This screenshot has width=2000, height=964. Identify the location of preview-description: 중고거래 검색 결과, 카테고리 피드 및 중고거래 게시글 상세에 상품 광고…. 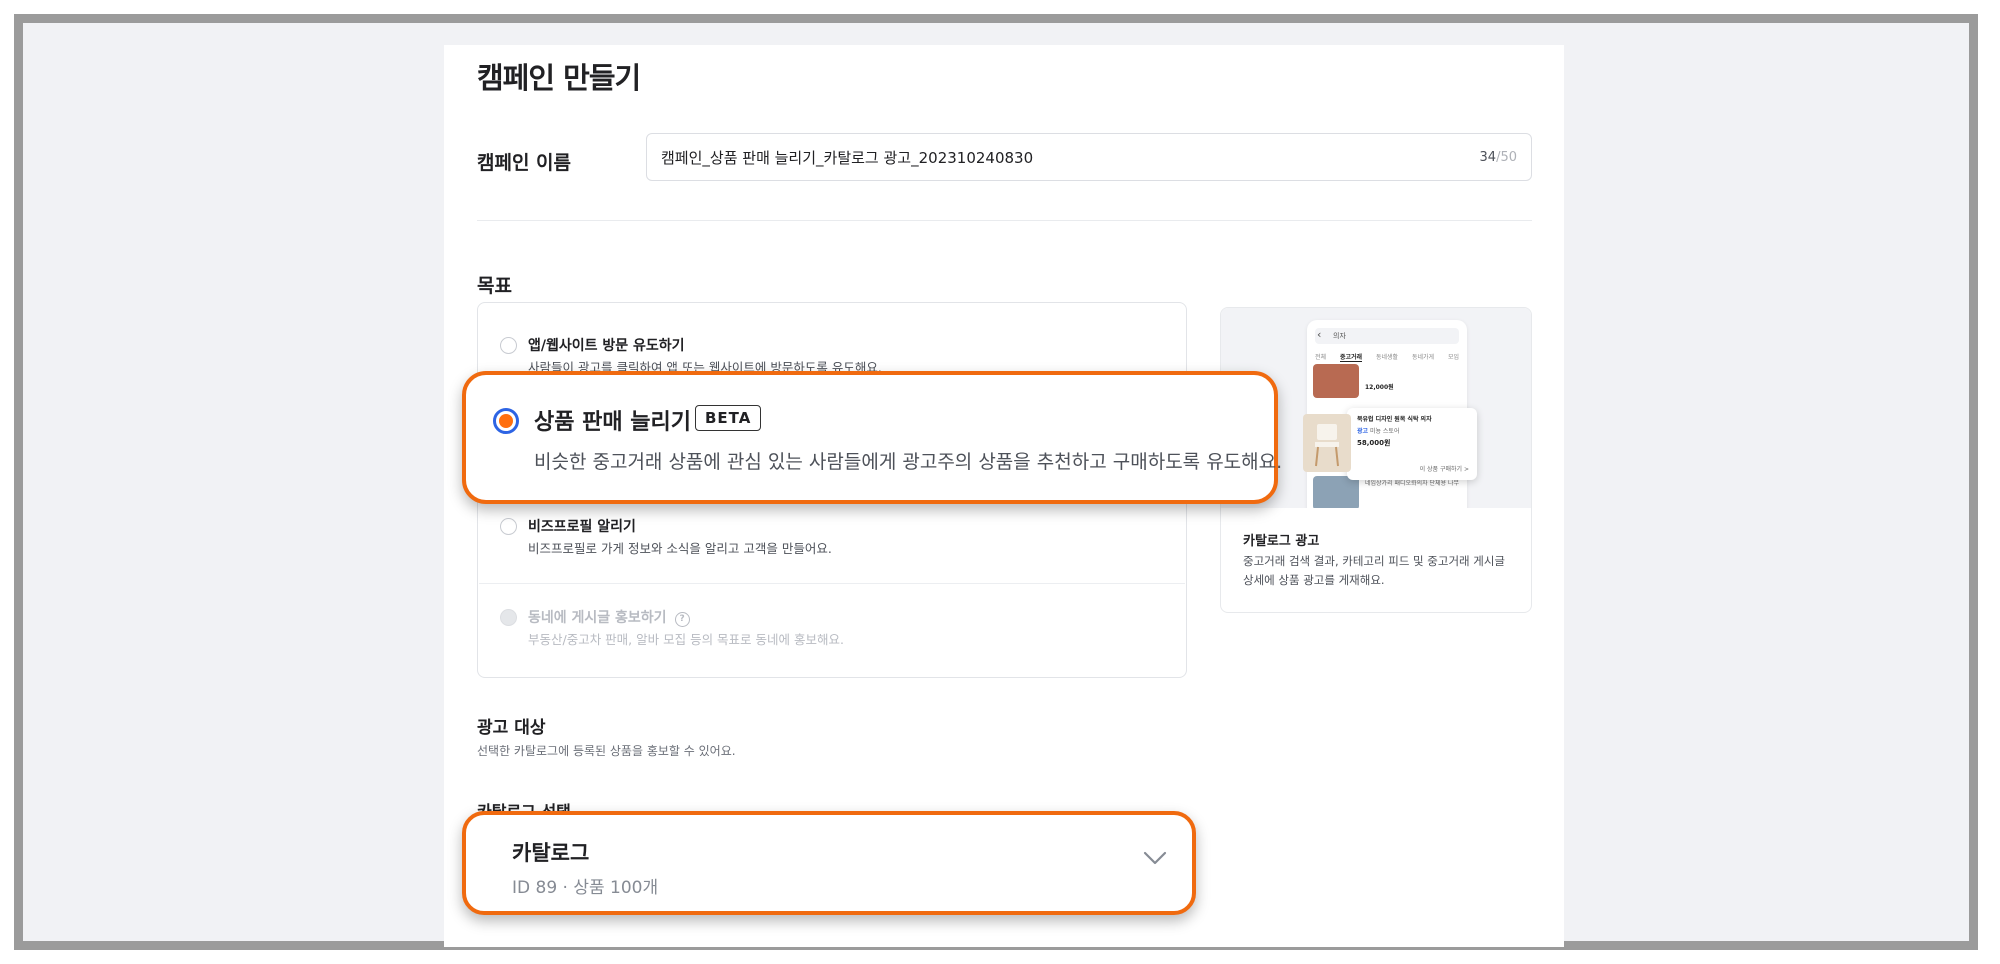
(1374, 570).